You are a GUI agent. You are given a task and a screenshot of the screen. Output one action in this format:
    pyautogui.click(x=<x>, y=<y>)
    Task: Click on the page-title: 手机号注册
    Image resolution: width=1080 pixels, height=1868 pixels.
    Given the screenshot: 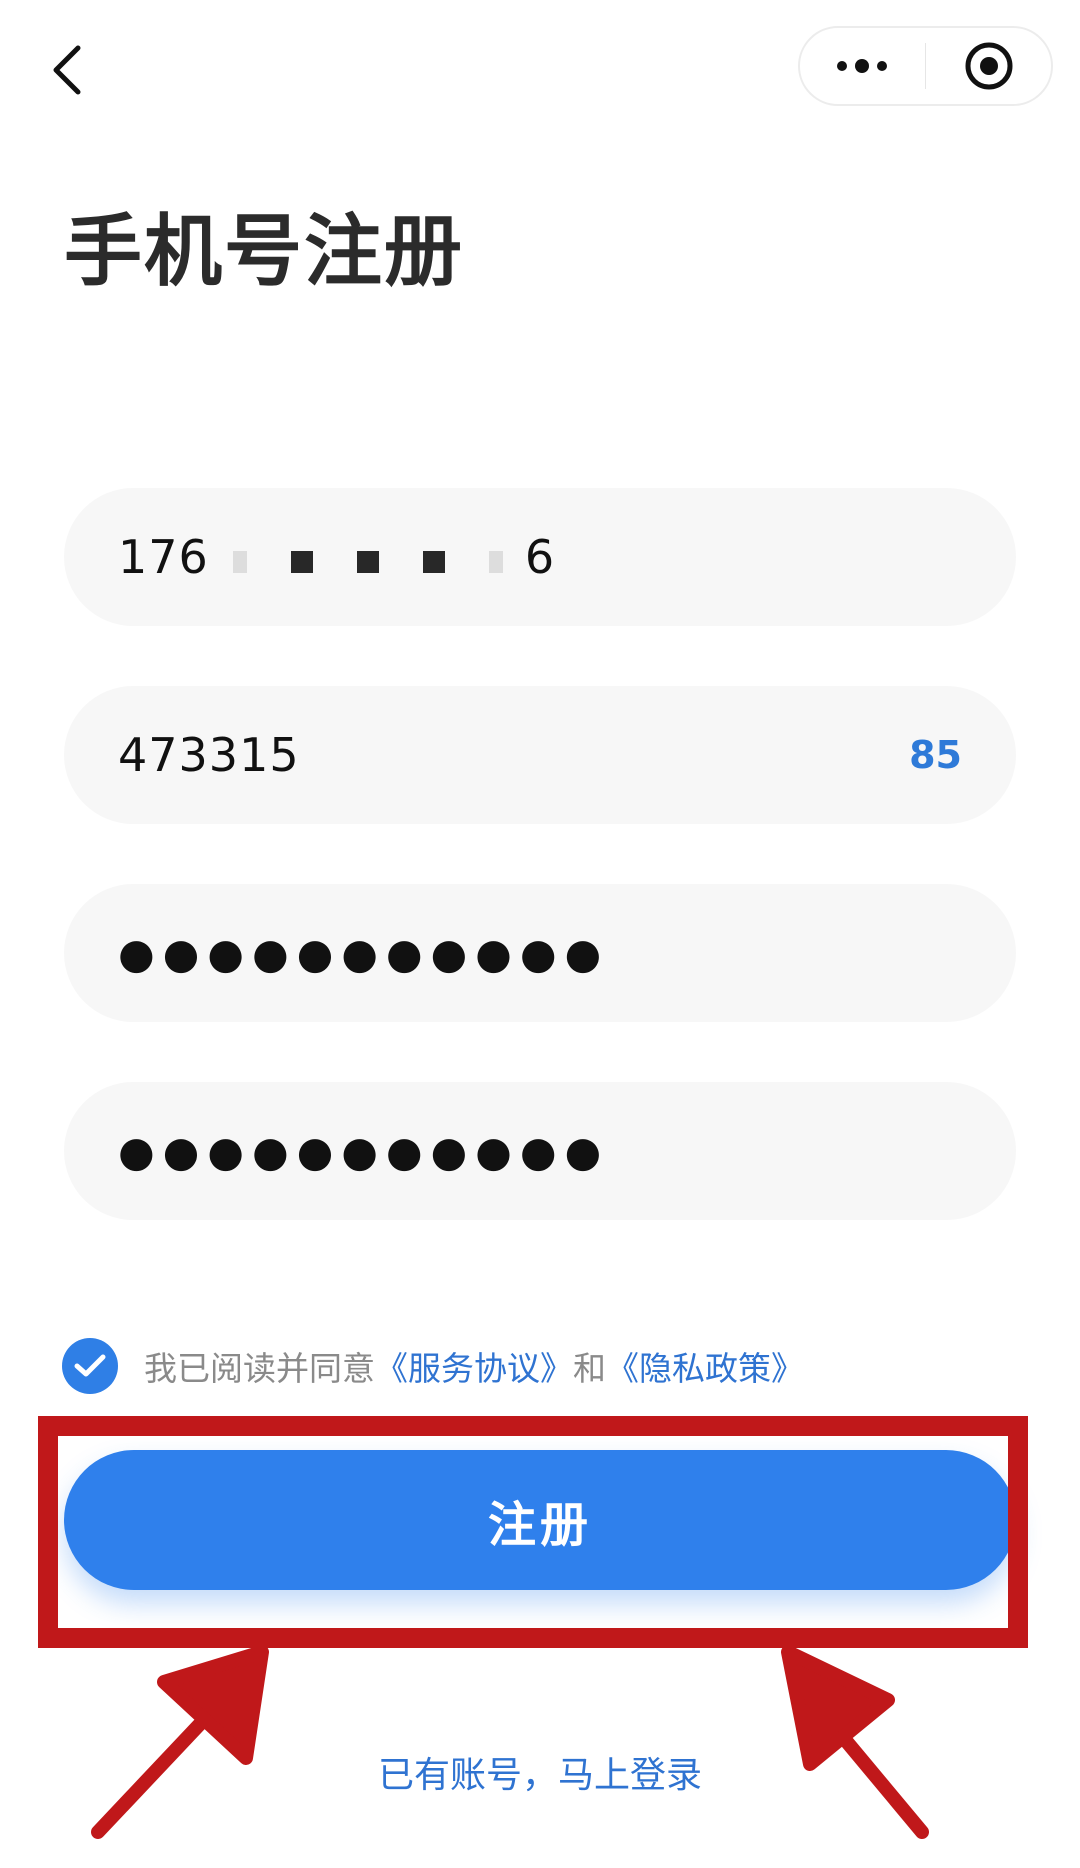 What is the action you would take?
    pyautogui.click(x=264, y=252)
    